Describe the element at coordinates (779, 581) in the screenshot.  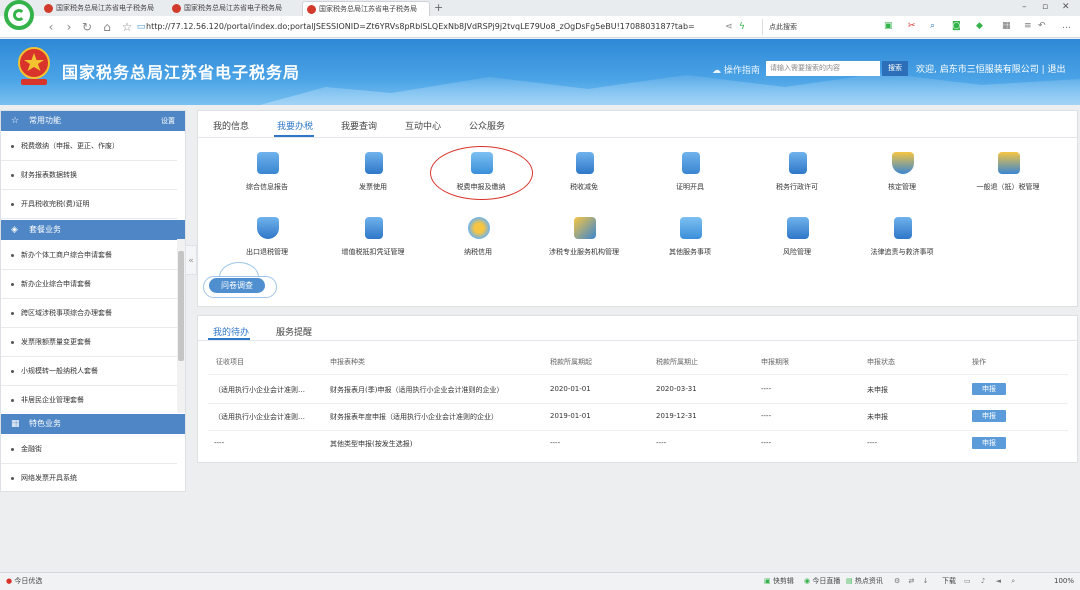
I see `quick-clip-link: ▣ 快剪辑` at that location.